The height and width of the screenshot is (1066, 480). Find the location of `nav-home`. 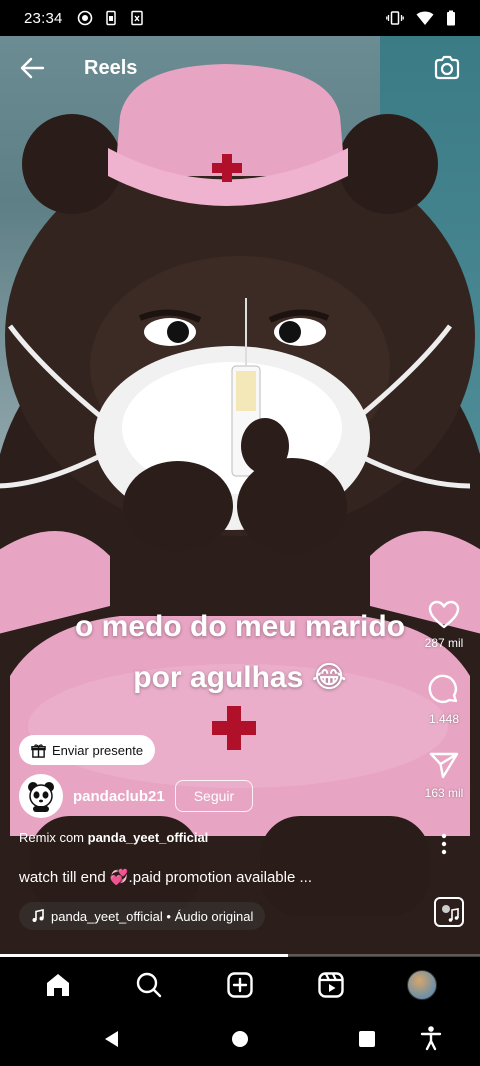

nav-home is located at coordinates (58, 985).